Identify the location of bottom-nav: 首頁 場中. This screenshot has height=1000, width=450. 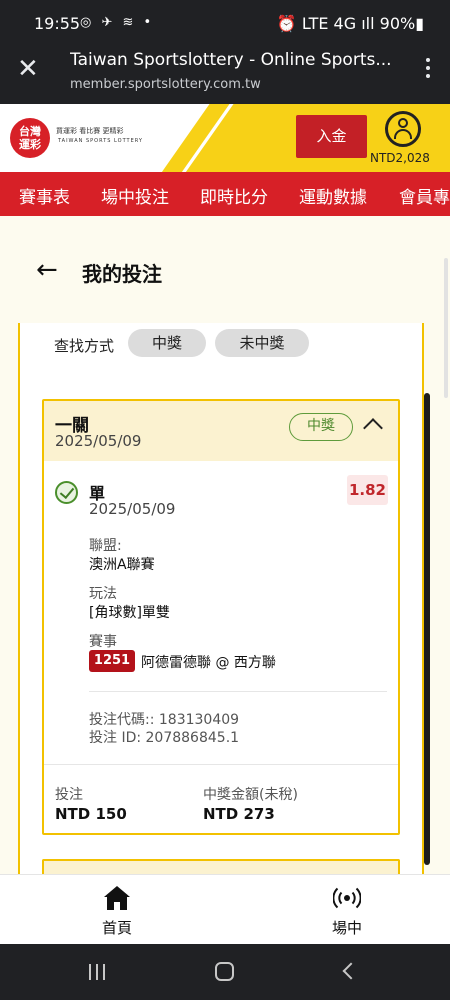
(225, 909).